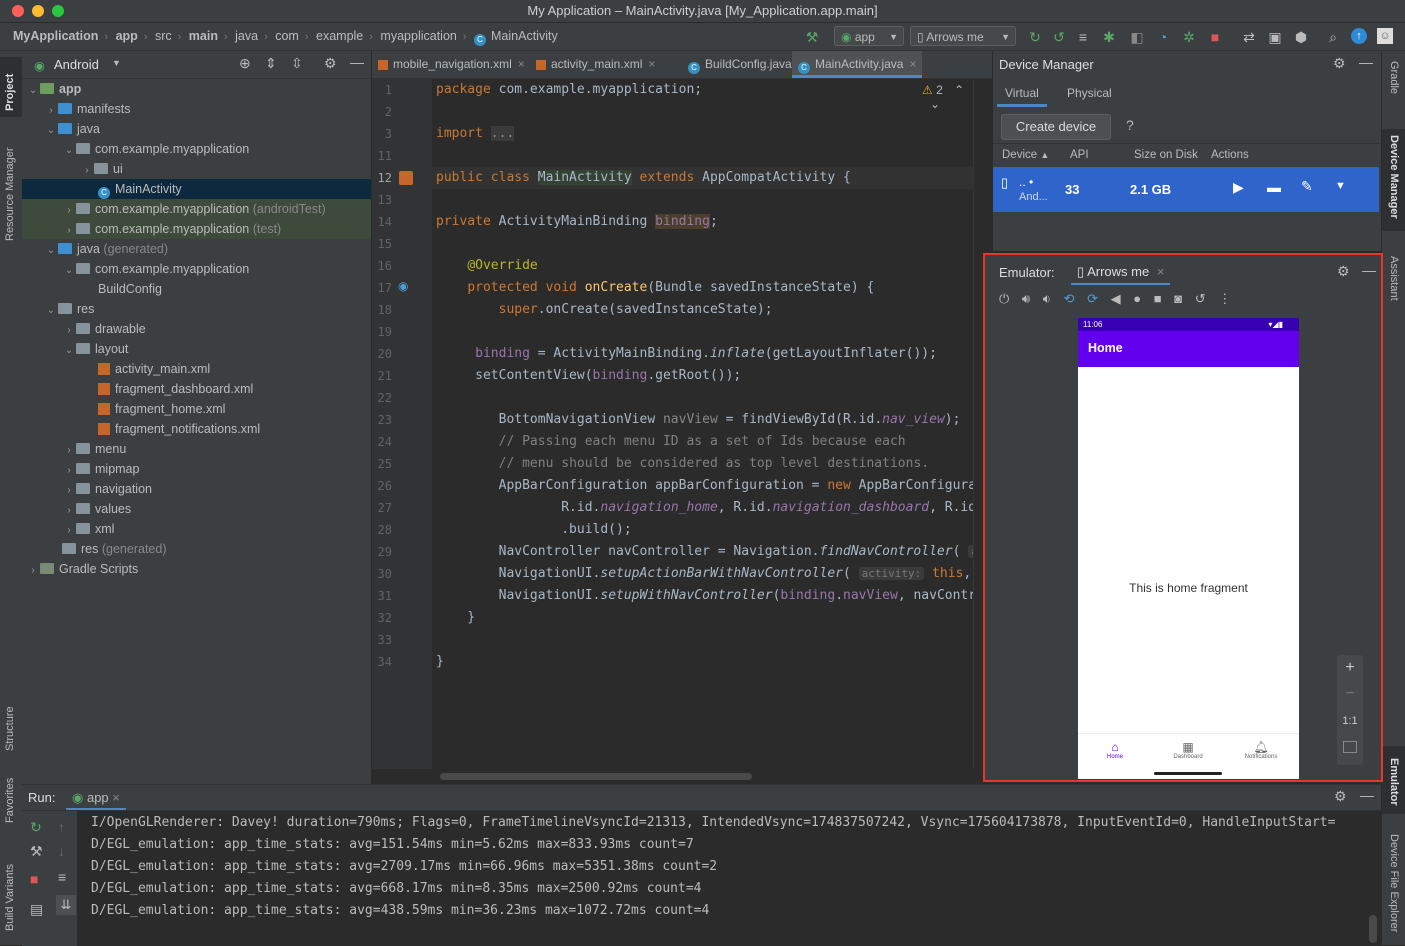 Image resolution: width=1405 pixels, height=946 pixels. I want to click on power-icon: ⏻, so click(1004, 298).